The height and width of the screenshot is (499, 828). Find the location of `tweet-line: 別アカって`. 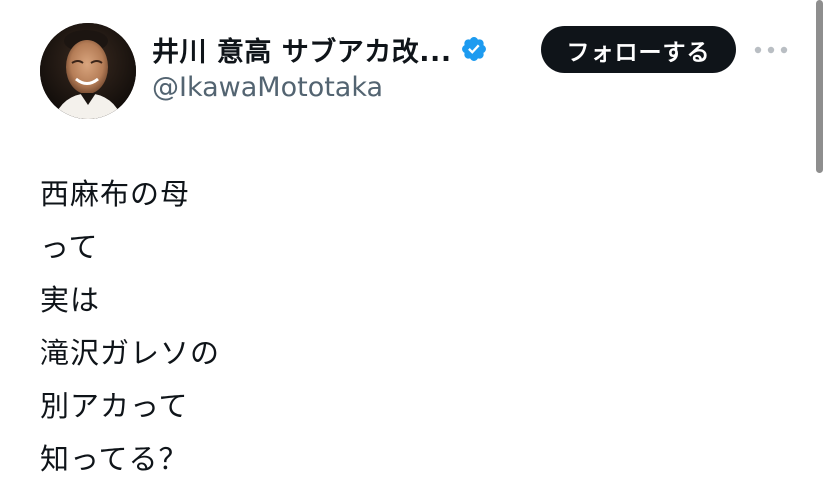

tweet-line: 別アカって is located at coordinates (114, 406).